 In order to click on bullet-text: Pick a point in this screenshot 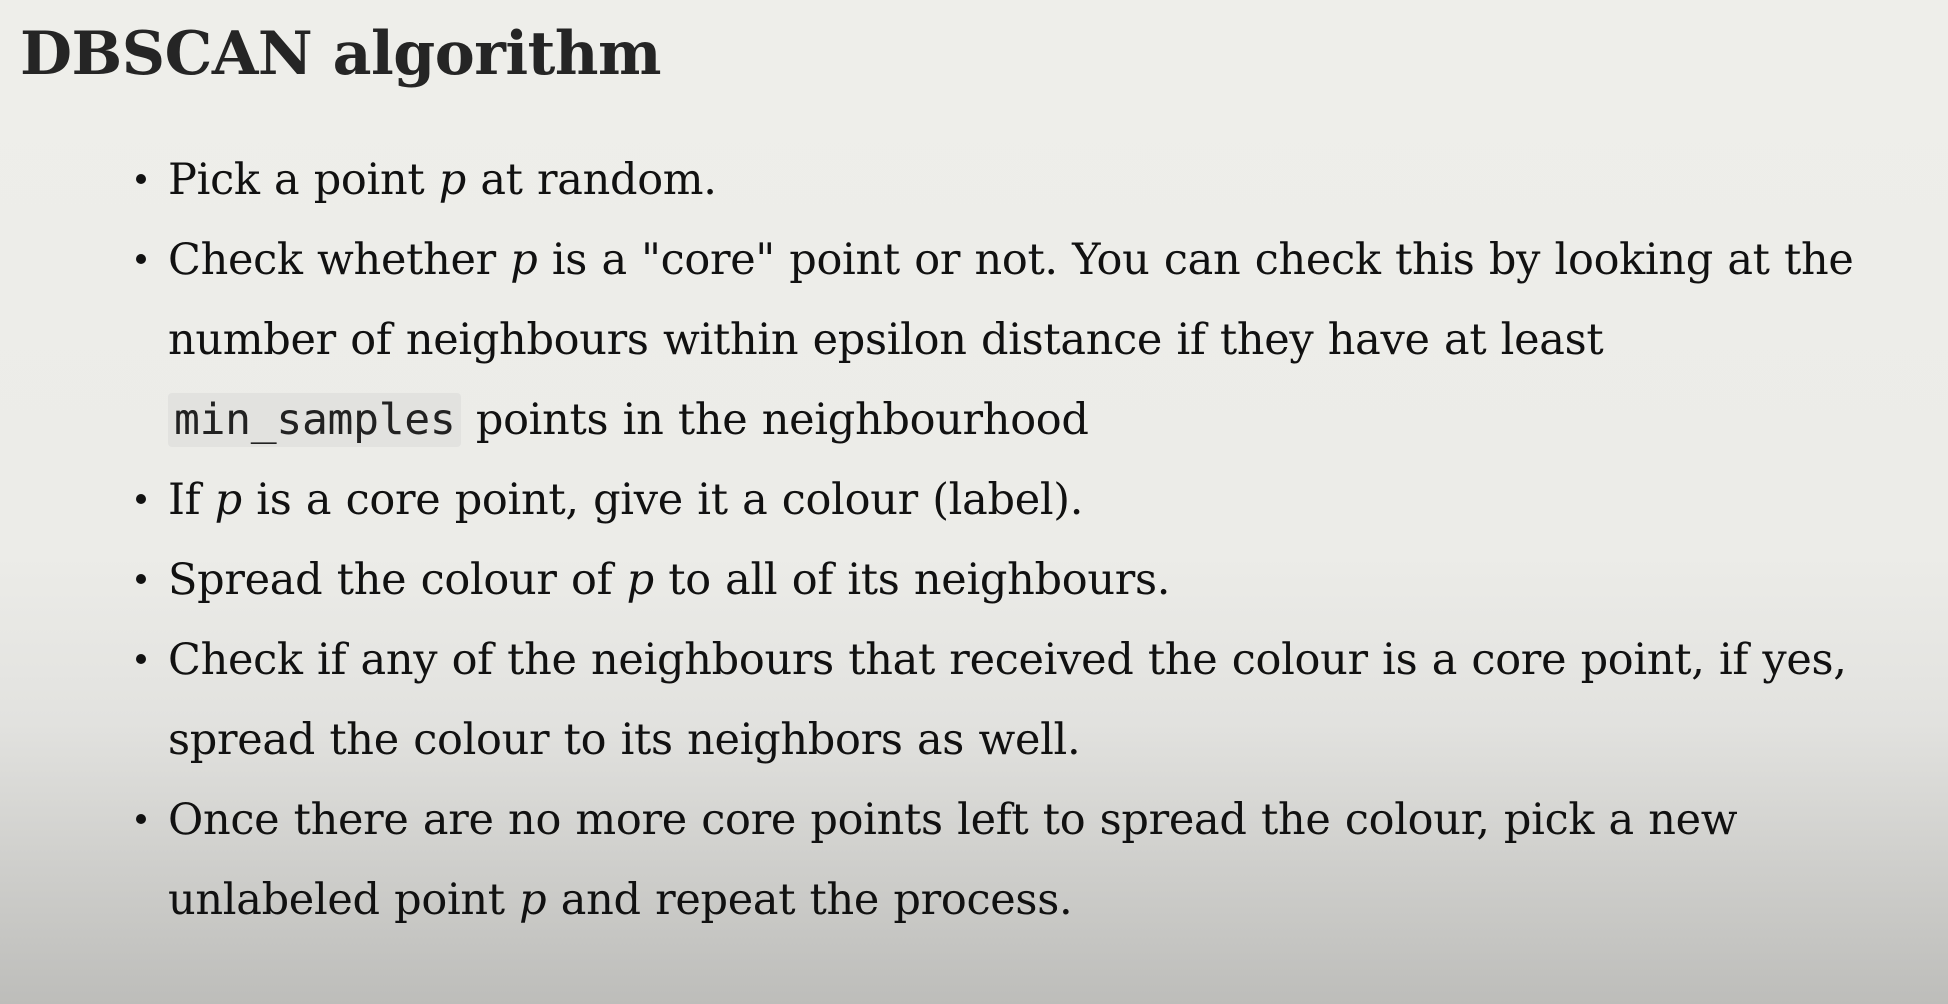, I will do `click(303, 180)`.